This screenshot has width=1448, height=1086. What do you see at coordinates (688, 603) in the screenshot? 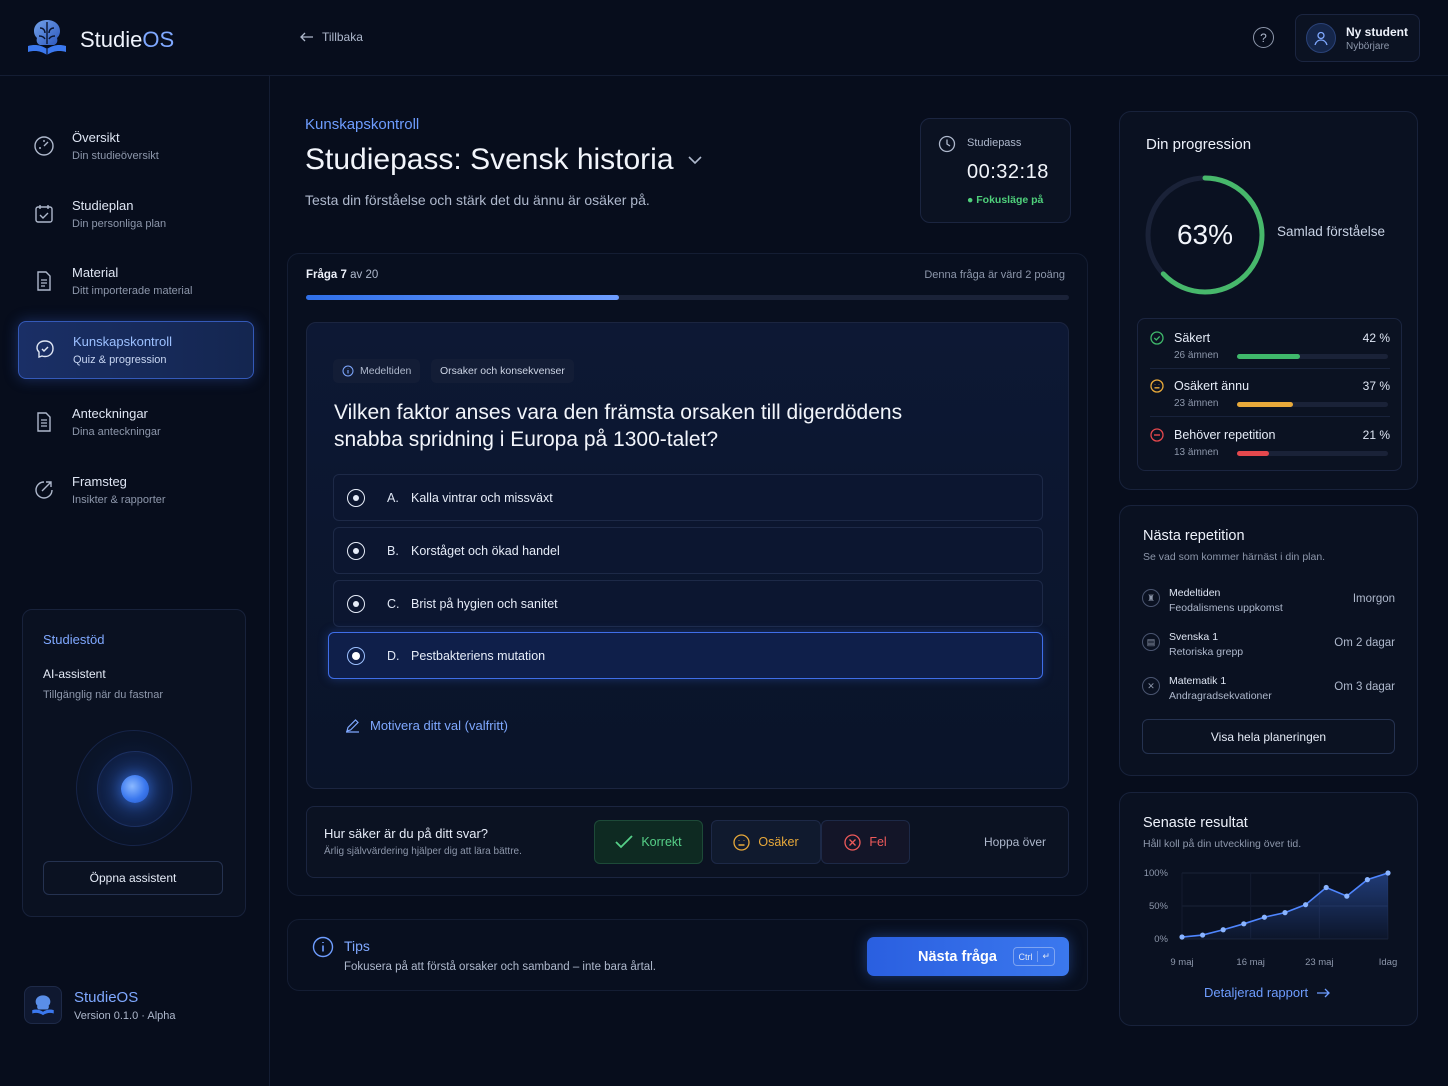
I see `answer-option-c: C. Brist på hygien och sanitet` at bounding box center [688, 603].